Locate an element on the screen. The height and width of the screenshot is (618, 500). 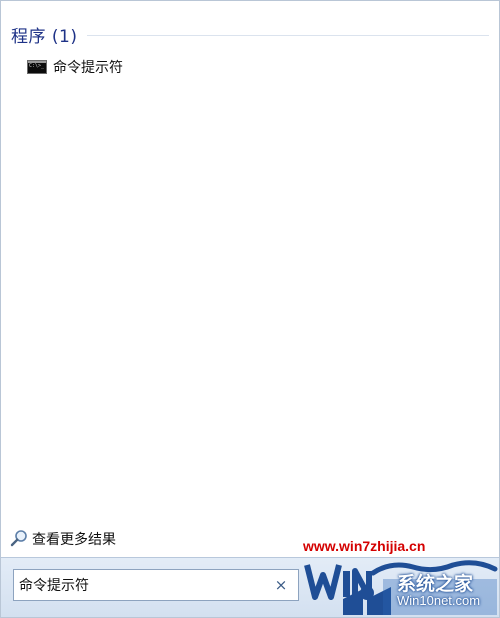
programs-group-header: 程序 (1) is located at coordinates (250, 34).